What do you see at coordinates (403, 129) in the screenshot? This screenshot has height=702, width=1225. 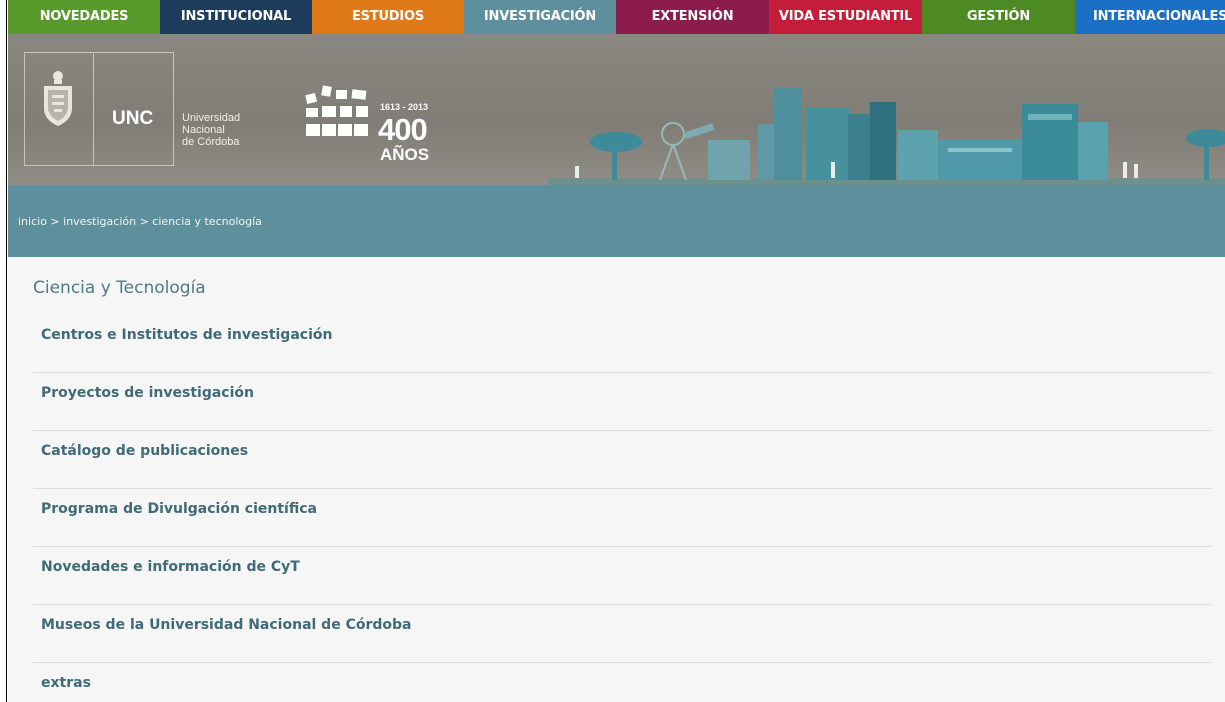 I see `anniversary-number: 400` at bounding box center [403, 129].